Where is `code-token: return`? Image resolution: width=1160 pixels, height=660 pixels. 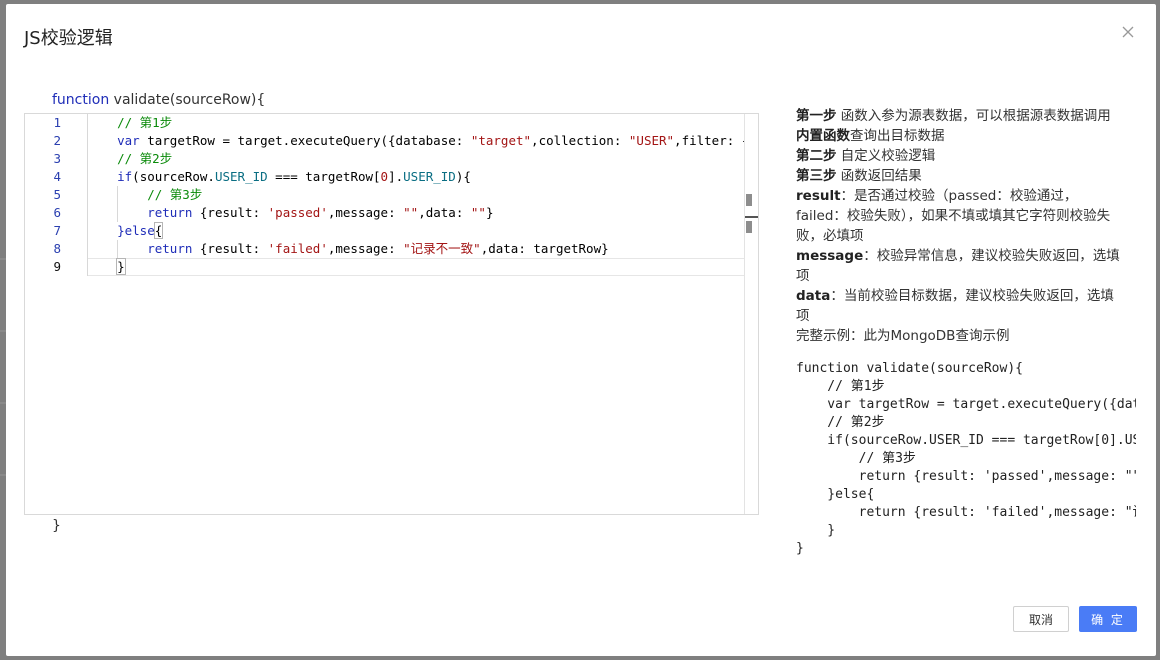 code-token: return is located at coordinates (170, 212).